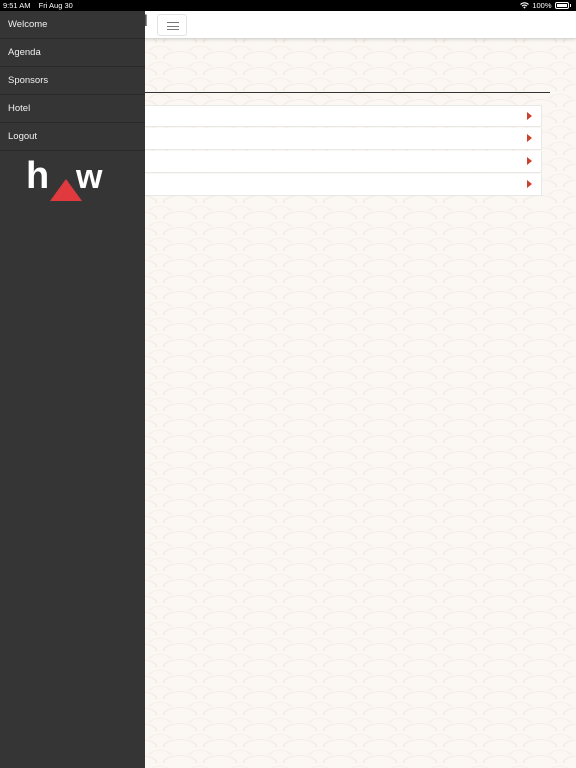  I want to click on logo-letter-w: w, so click(89, 177).